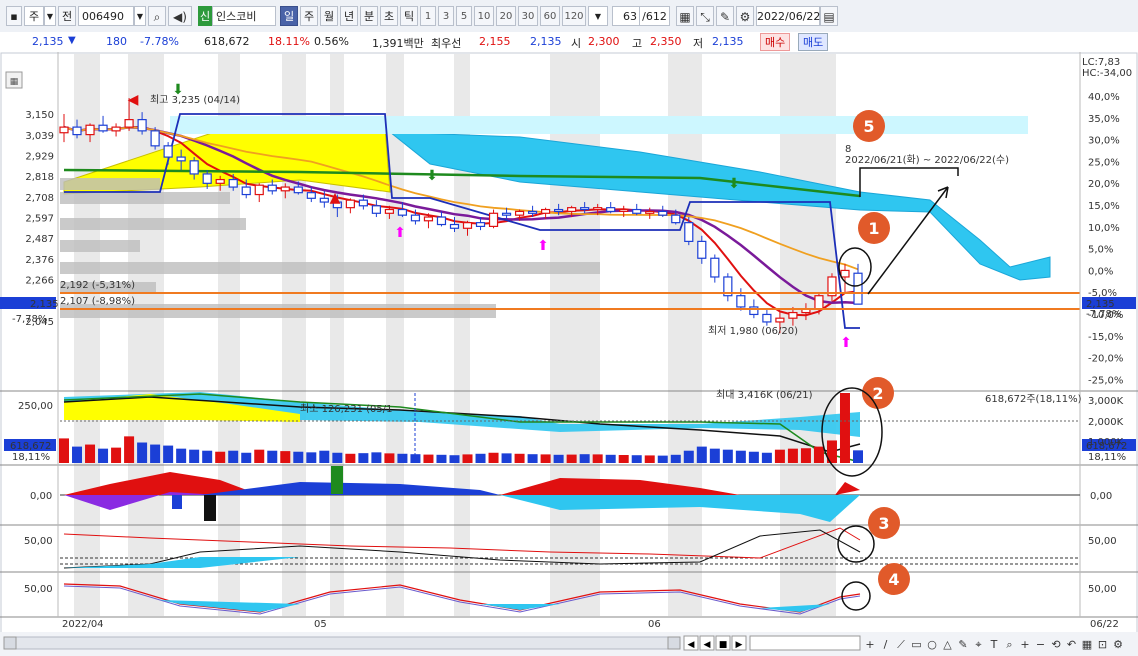  Describe the element at coordinates (39, 177) in the screenshot. I see `price-tick: 2,818` at that location.